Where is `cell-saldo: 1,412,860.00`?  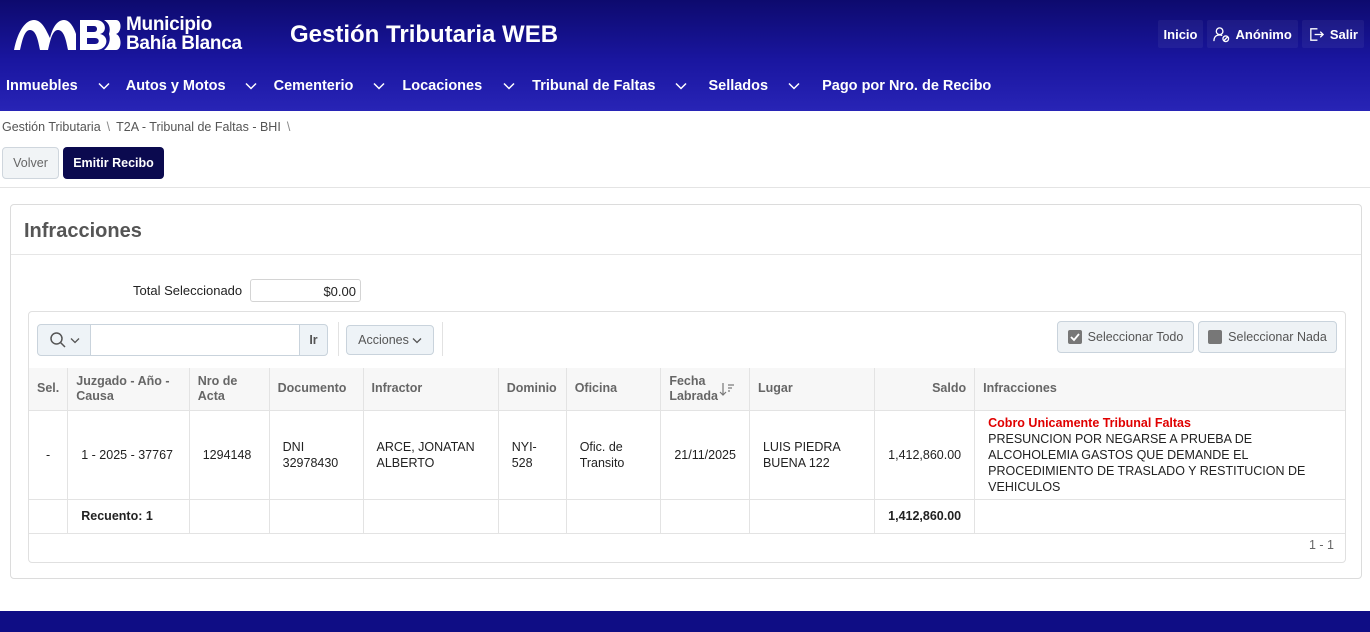 cell-saldo: 1,412,860.00 is located at coordinates (925, 455).